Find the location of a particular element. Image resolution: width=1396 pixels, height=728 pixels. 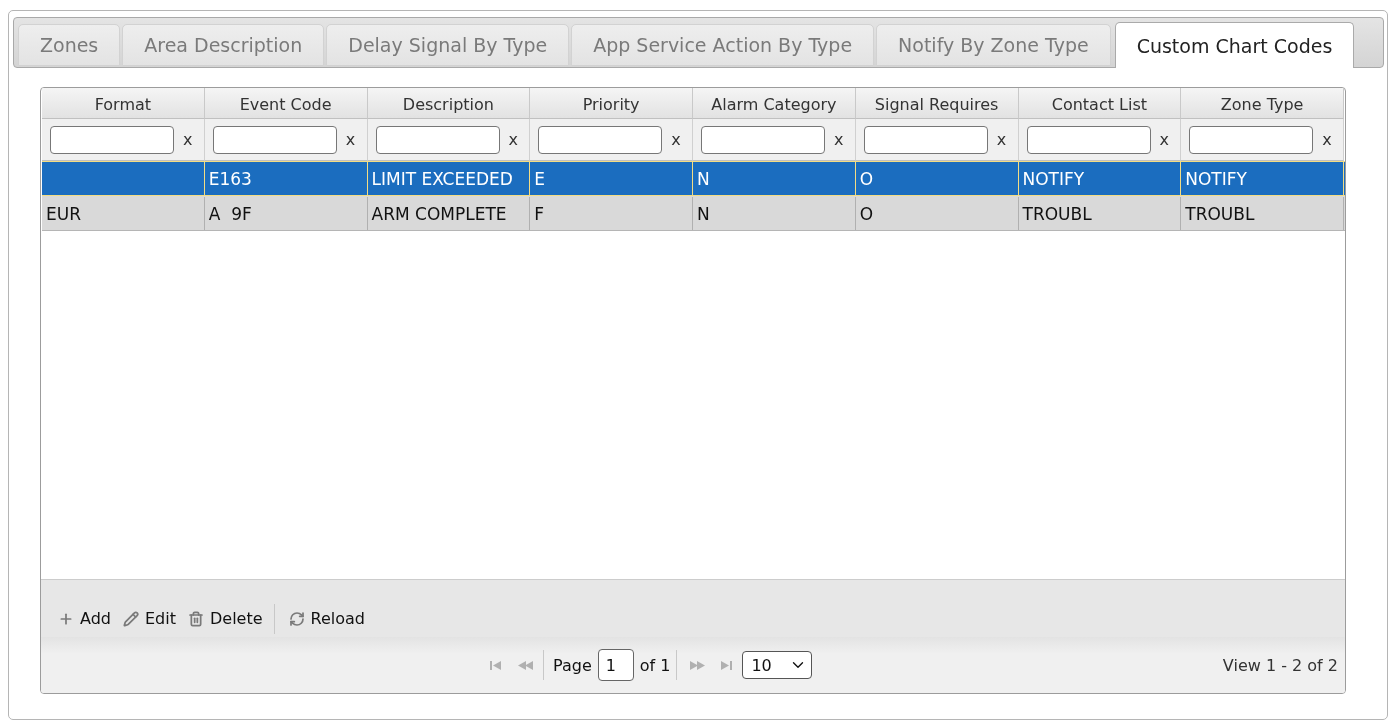

refresh-icon is located at coordinates (296, 618).